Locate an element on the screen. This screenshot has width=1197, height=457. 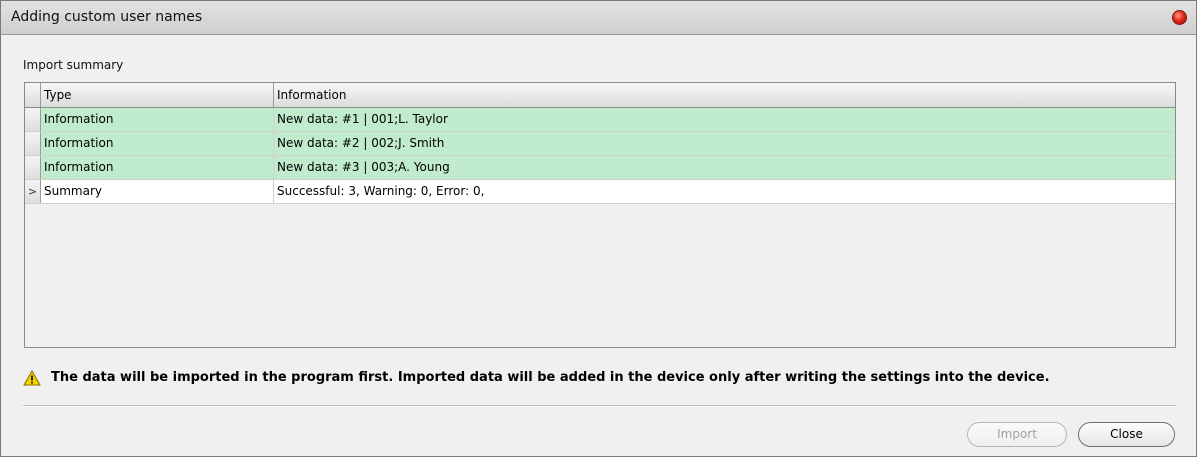
close-button: Close is located at coordinates (1126, 434).